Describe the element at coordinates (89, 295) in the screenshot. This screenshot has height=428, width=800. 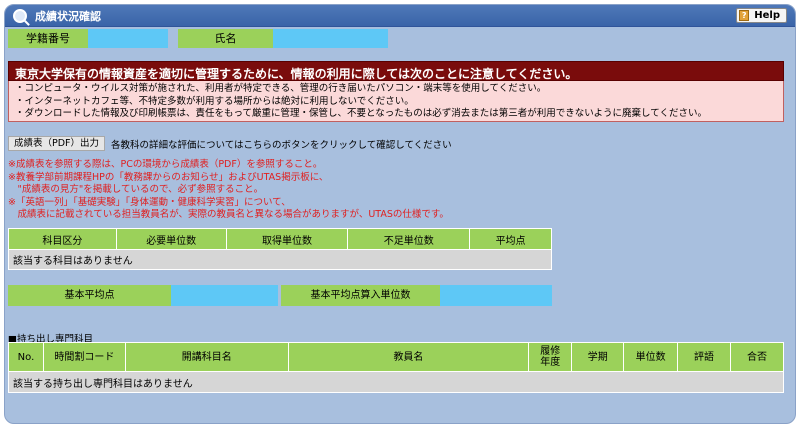
I see `basic-average-label: 基本平均点` at that location.